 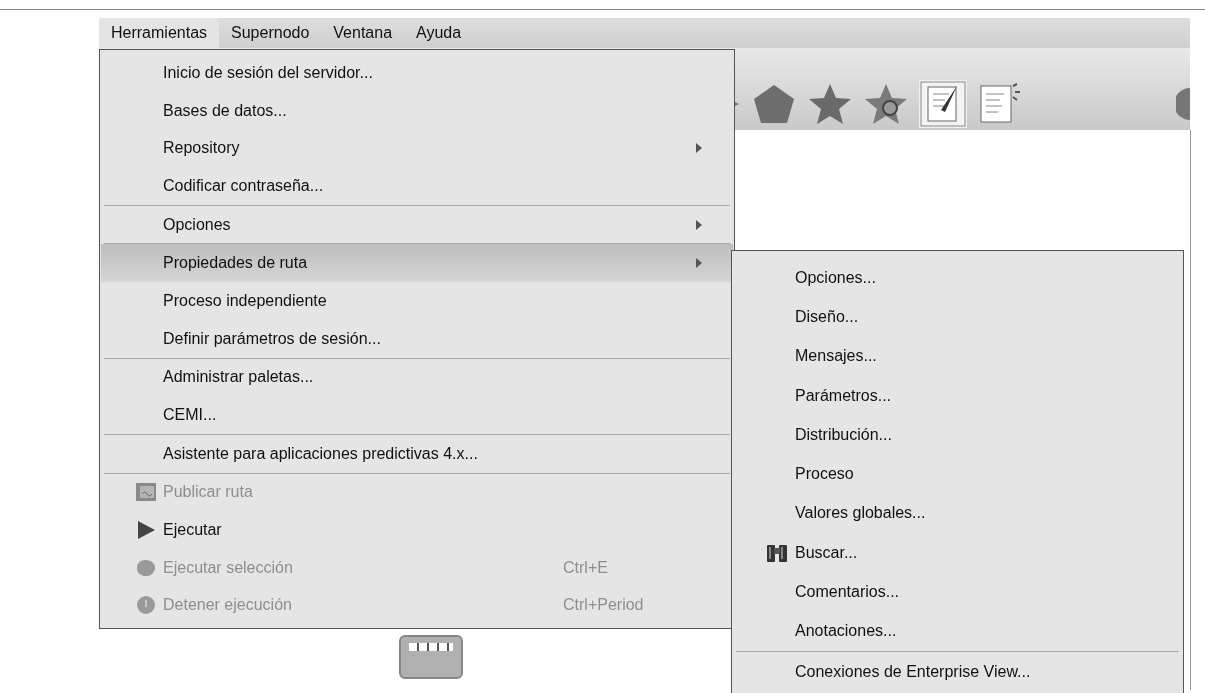 I want to click on menu-item: Opciones, so click(x=417, y=224).